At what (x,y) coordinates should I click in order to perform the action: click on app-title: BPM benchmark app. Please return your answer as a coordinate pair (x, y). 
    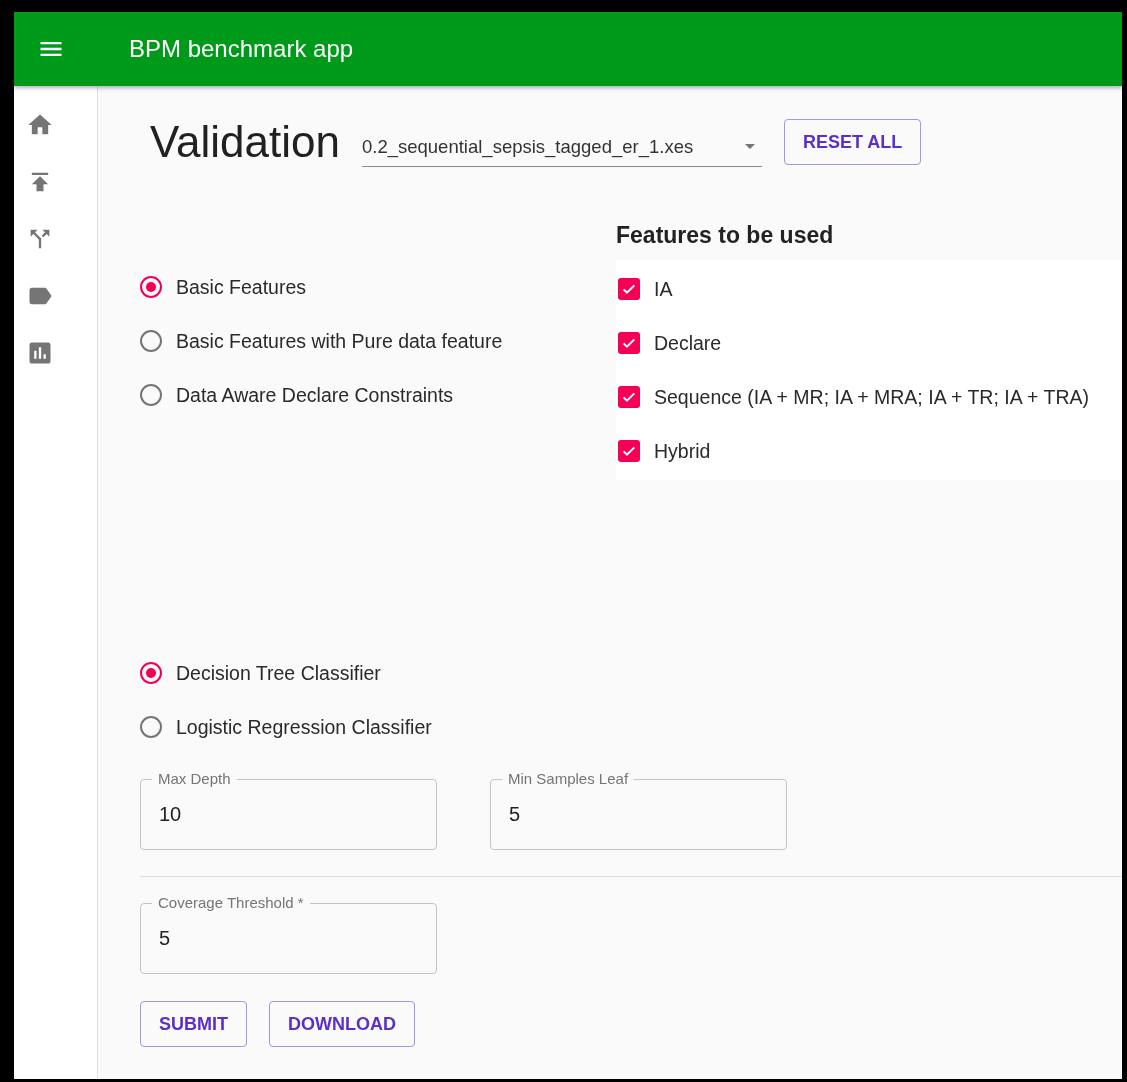
    Looking at the image, I should click on (241, 49).